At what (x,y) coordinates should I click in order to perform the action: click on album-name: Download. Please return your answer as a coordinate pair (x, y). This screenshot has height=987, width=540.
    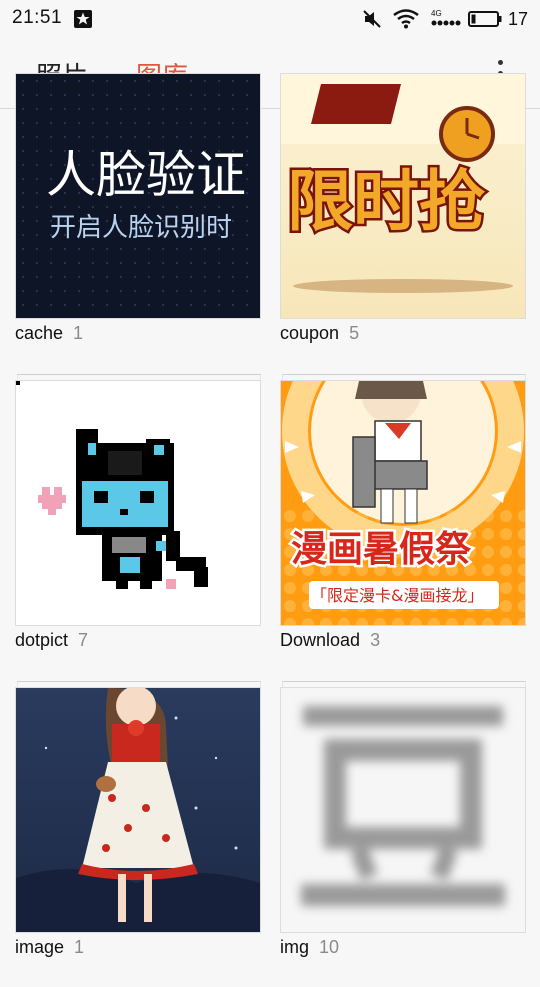
    Looking at the image, I should click on (320, 640).